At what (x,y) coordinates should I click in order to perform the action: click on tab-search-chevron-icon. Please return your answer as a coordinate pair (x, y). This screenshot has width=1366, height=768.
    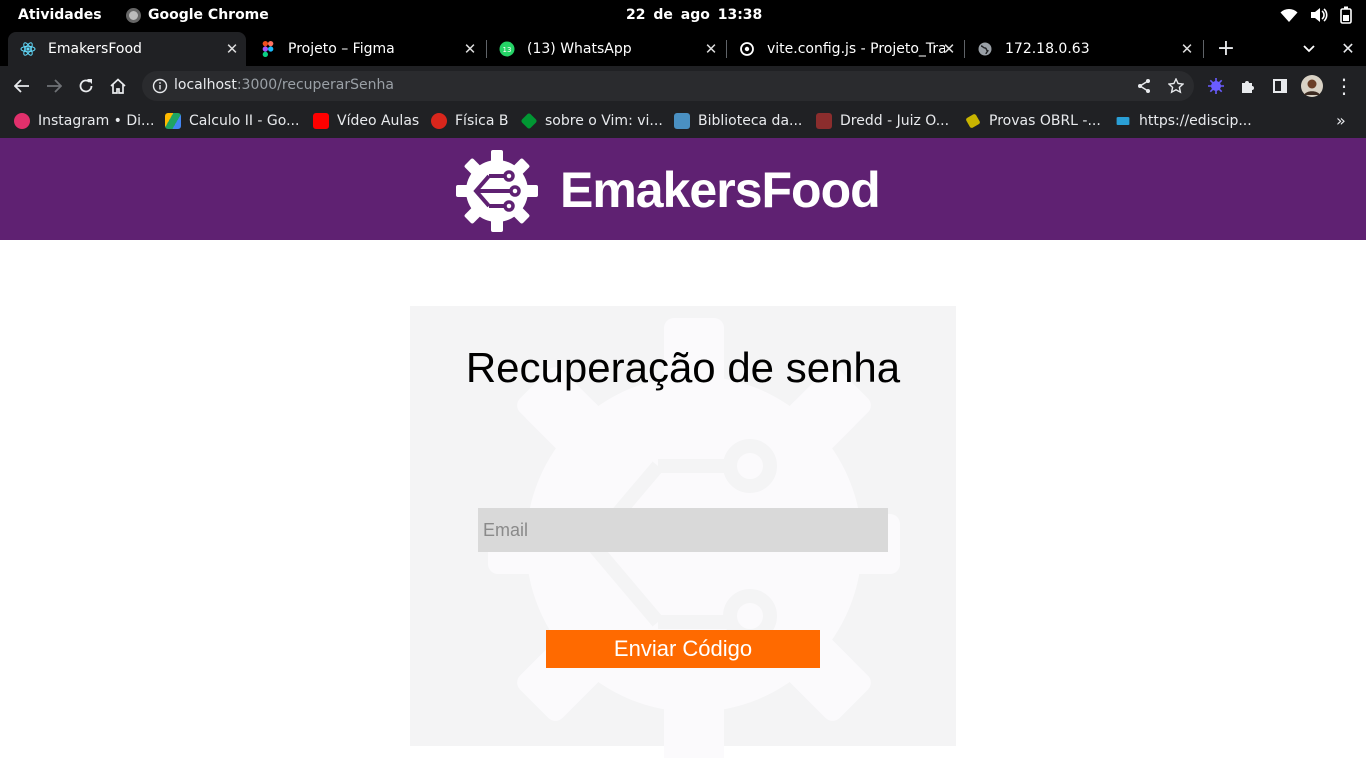
    Looking at the image, I should click on (1309, 49).